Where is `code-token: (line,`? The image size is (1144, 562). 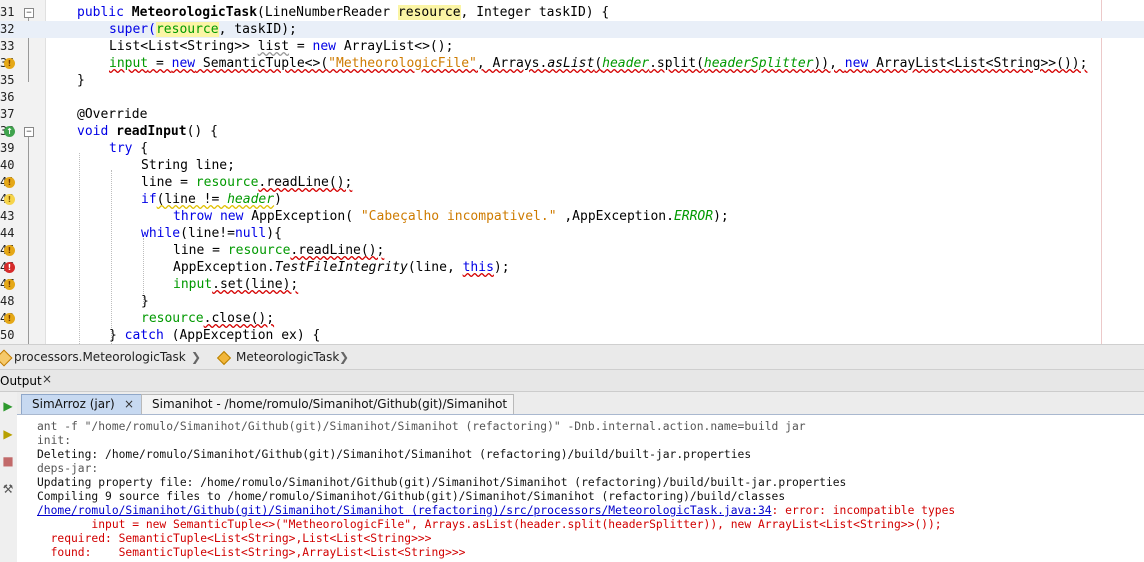 code-token: (line, is located at coordinates (435, 267).